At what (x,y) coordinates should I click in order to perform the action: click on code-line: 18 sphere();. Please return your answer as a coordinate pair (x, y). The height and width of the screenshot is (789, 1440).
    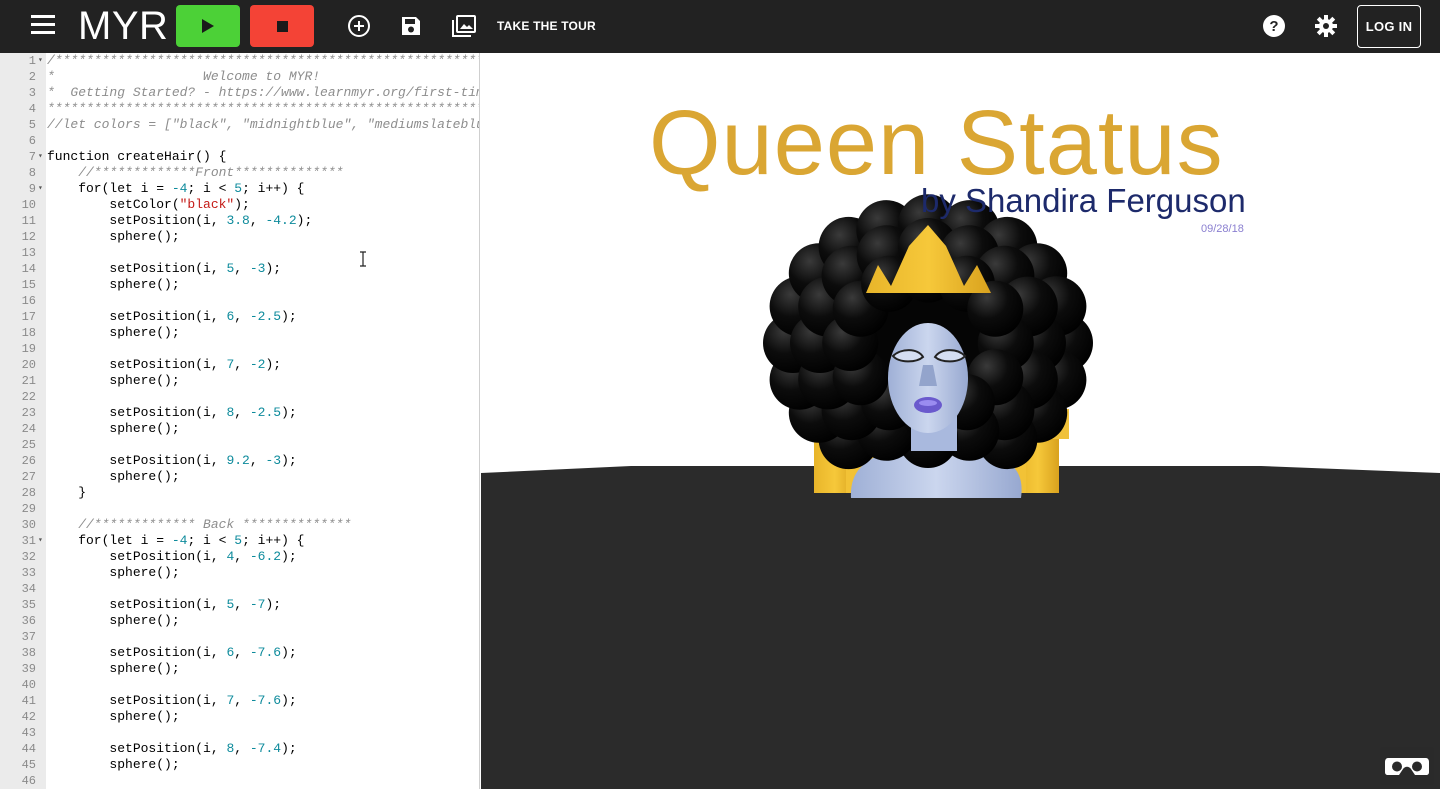
    Looking at the image, I should click on (239, 333).